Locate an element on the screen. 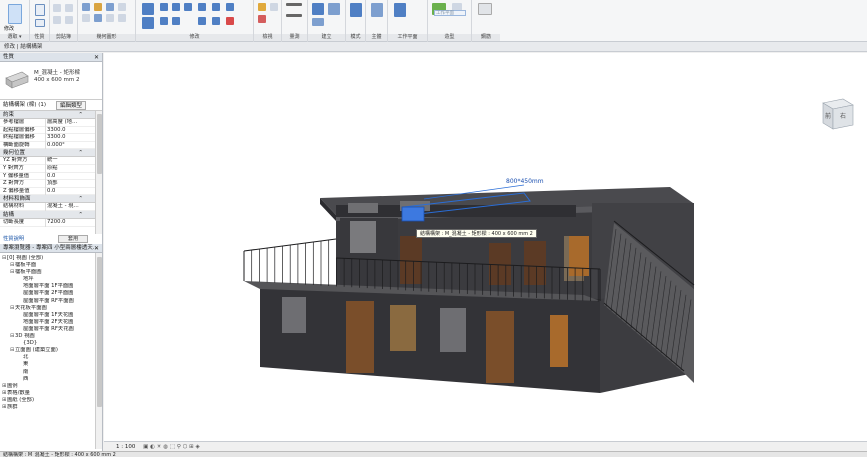 The image size is (867, 457). browser-scrollbar is located at coordinates (98, 351).